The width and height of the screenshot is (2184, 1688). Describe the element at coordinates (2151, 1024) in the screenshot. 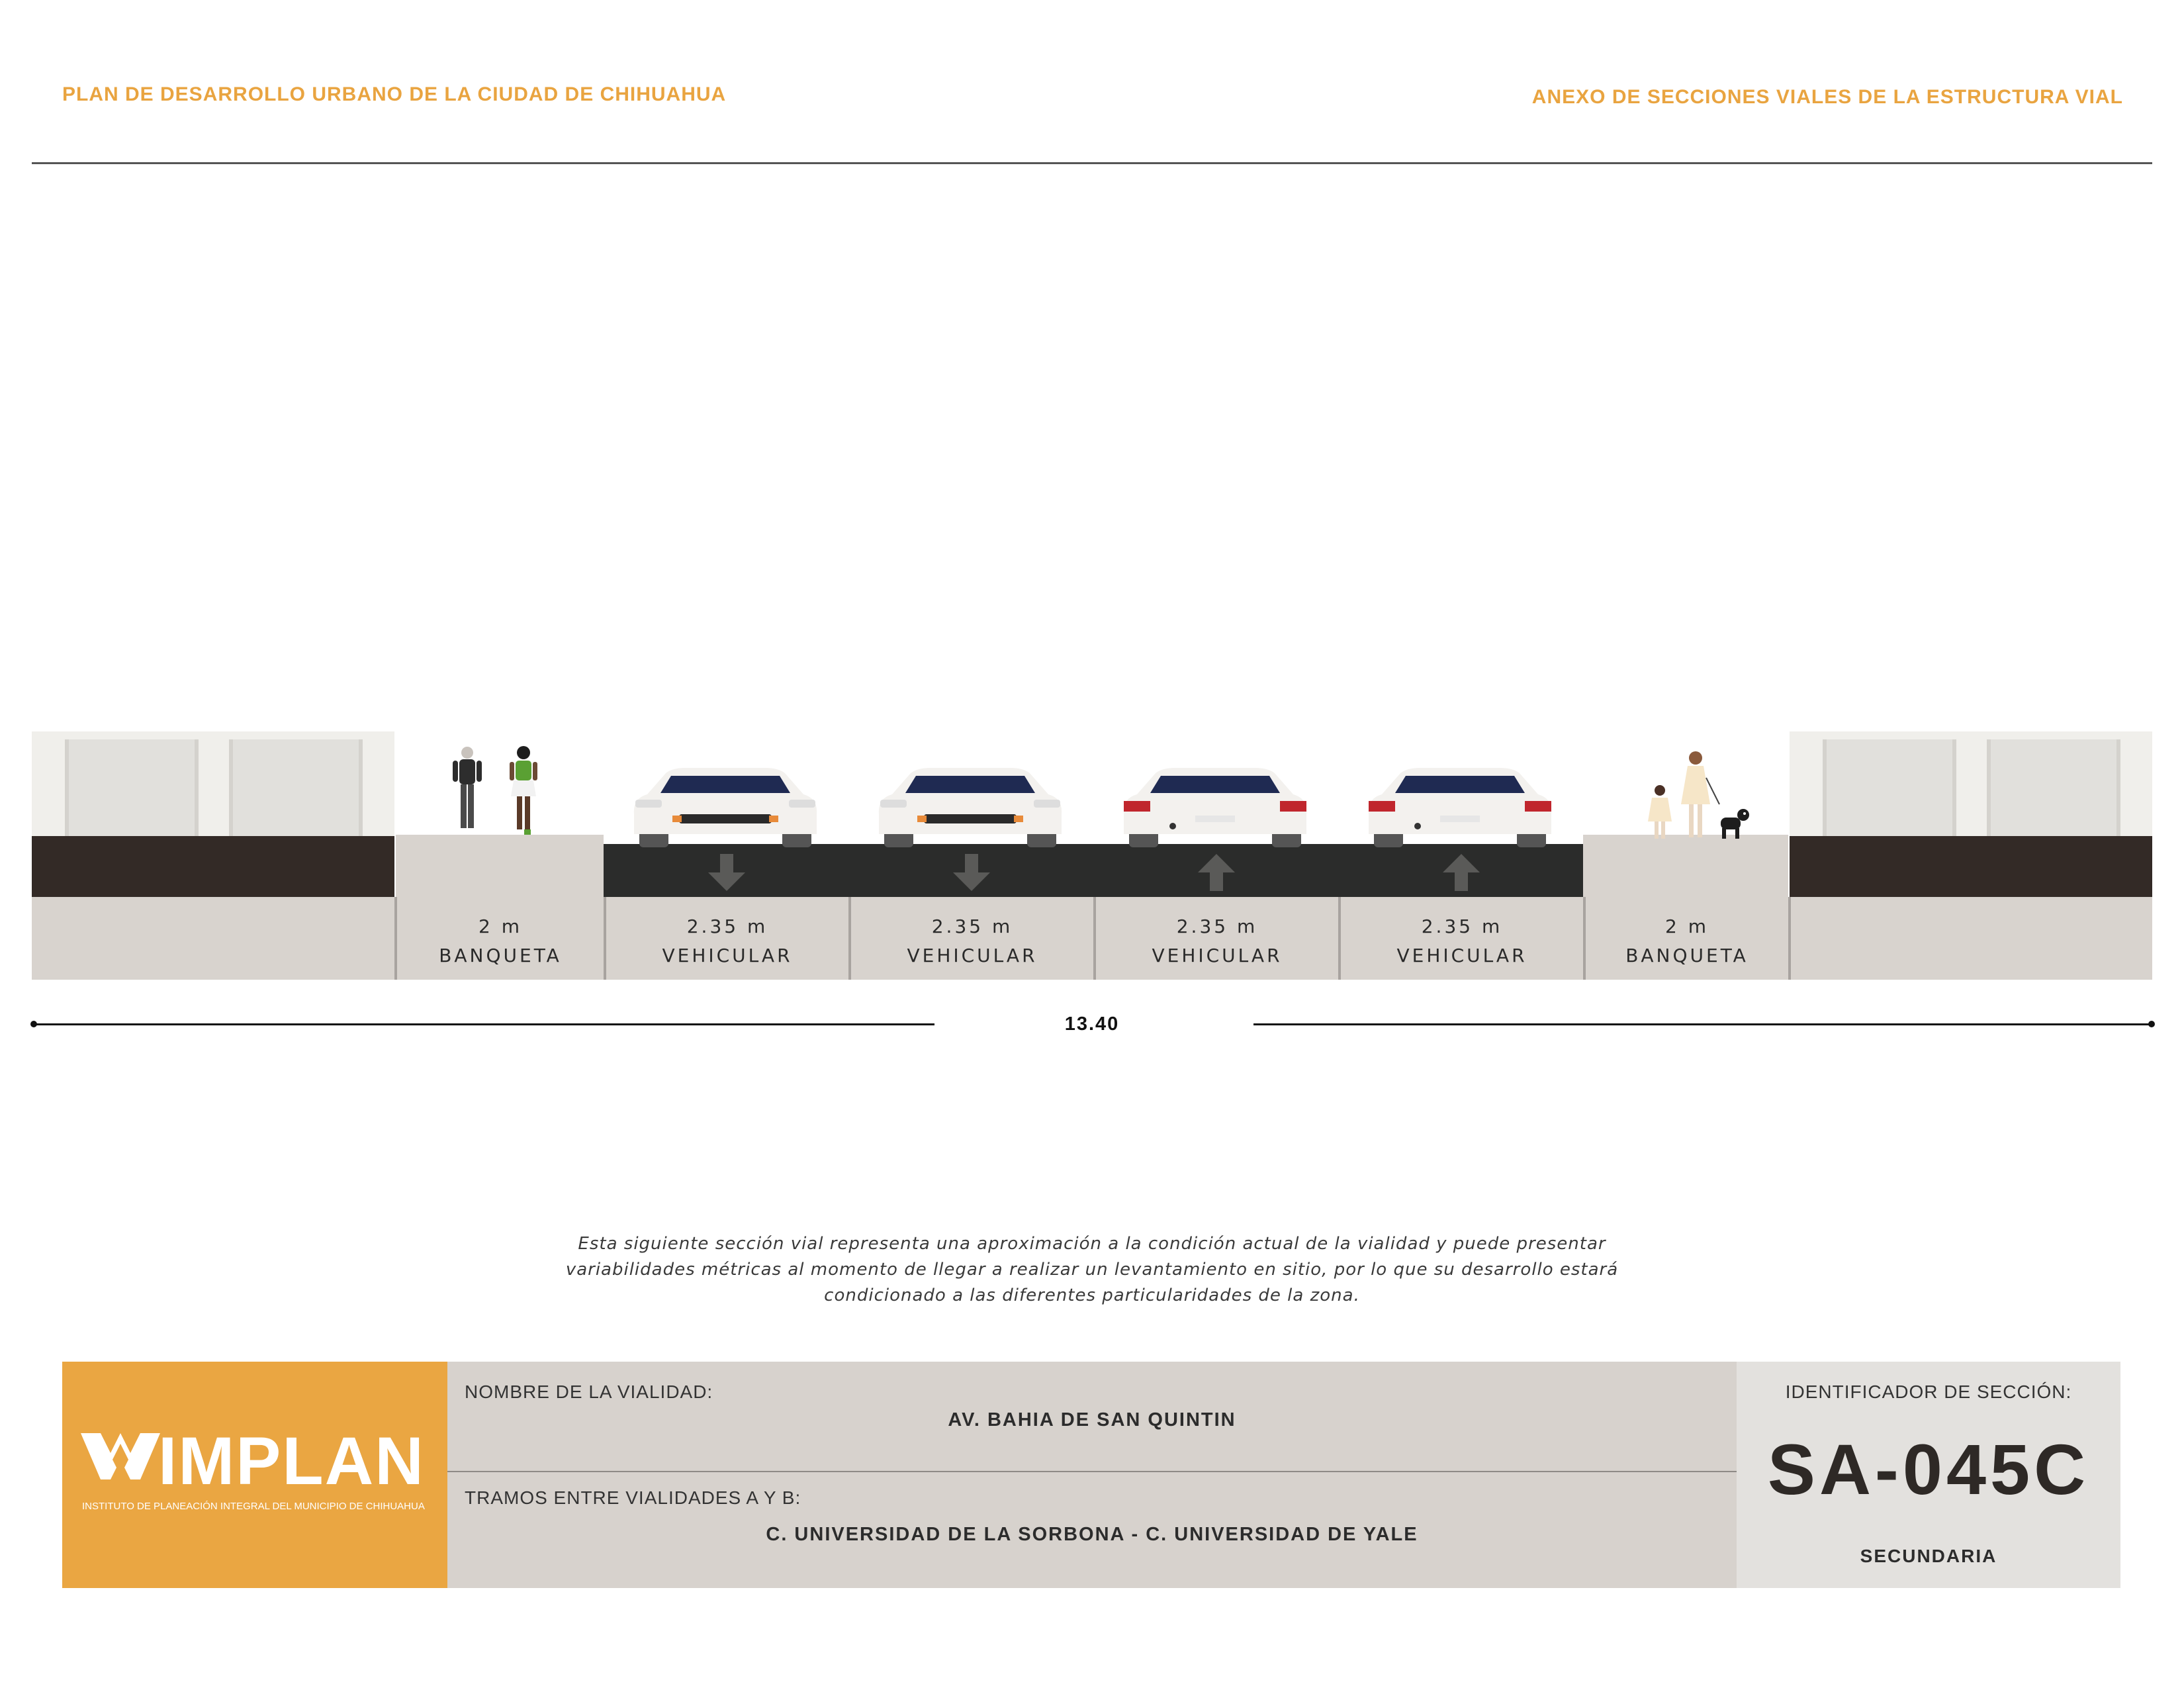

I see `dimension-end-marker` at that location.